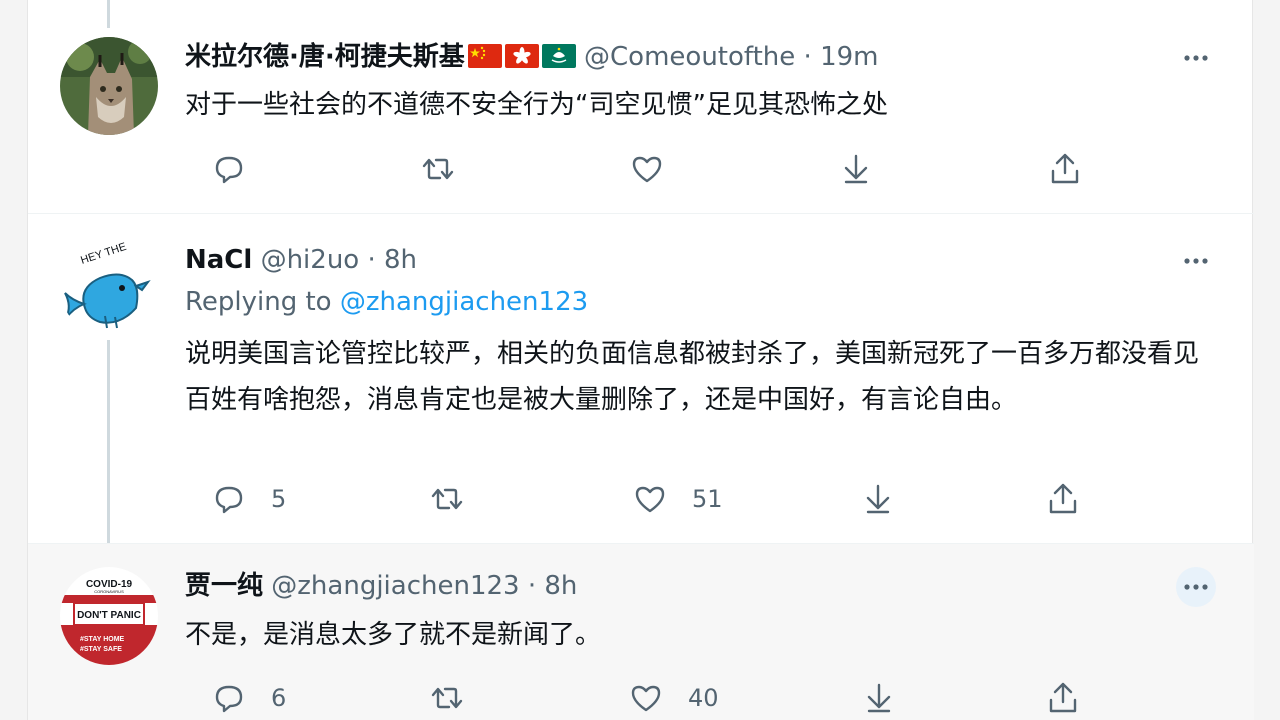 The width and height of the screenshot is (1280, 720). I want to click on user-handle: @hi2uo, so click(310, 260).